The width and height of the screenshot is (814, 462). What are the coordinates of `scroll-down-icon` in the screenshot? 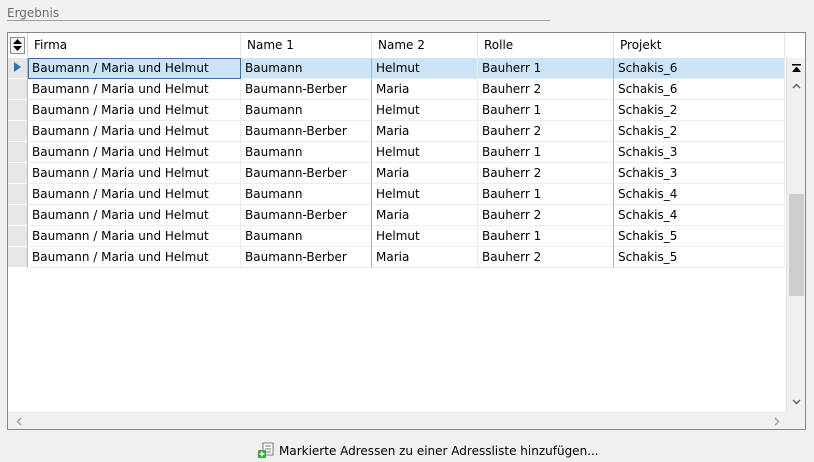 It's located at (796, 402).